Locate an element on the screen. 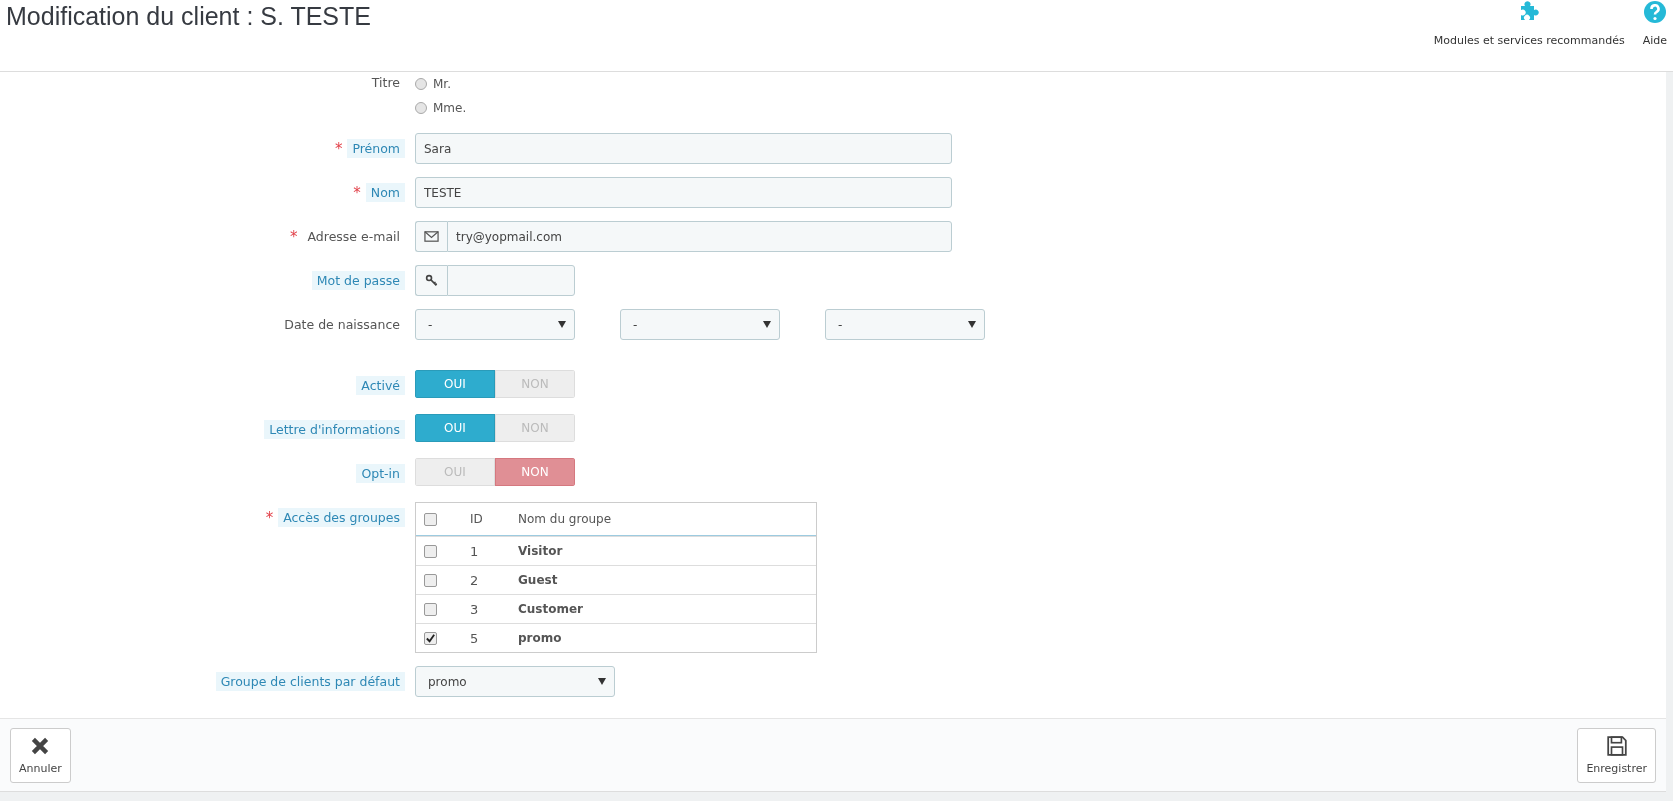 This screenshot has width=1673, height=801. text-field: Sara is located at coordinates (683, 148).